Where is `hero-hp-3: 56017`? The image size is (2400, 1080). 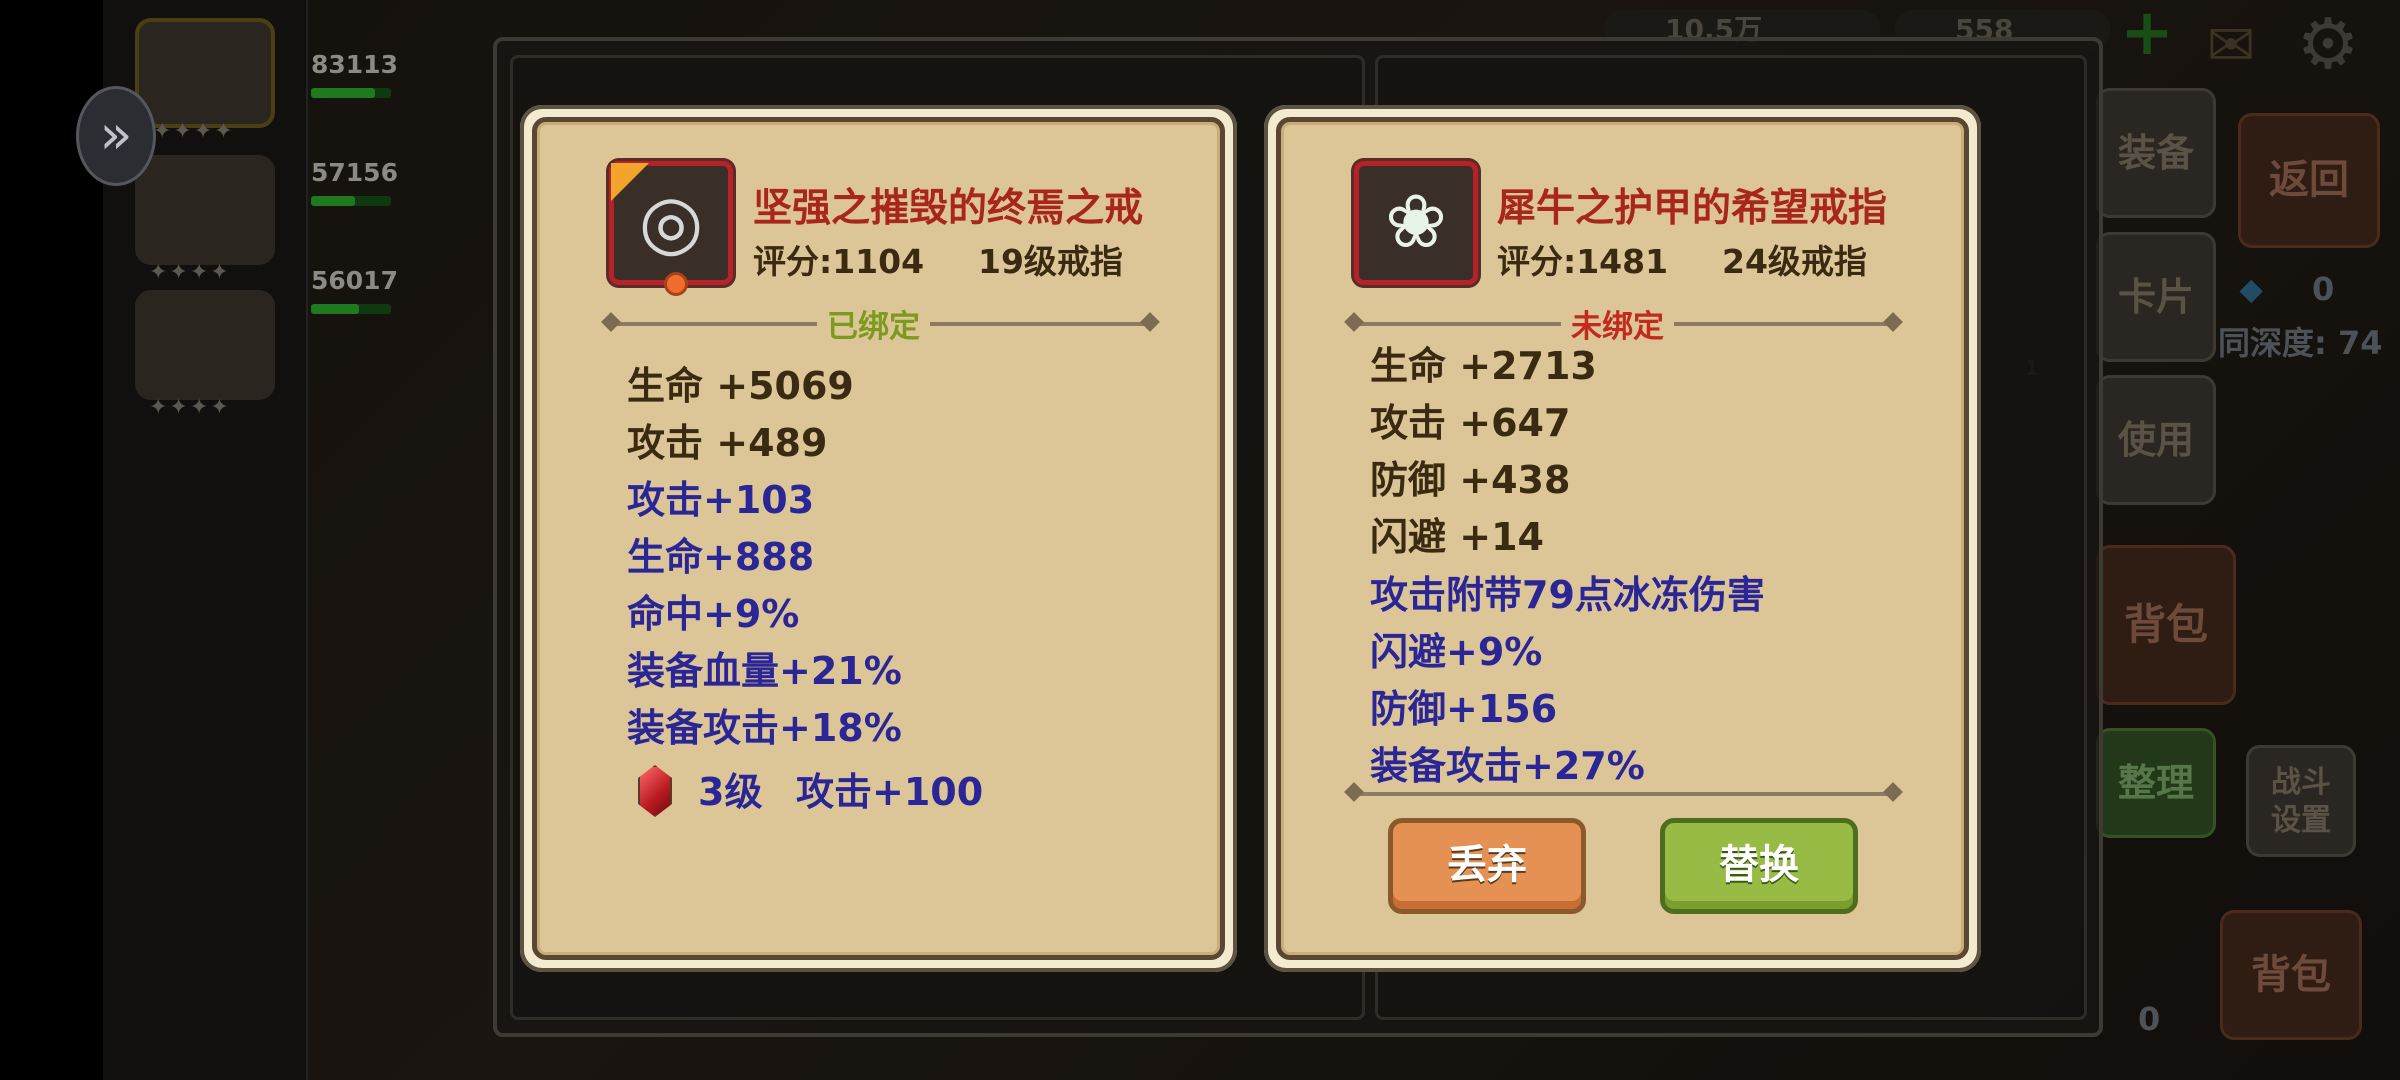 hero-hp-3: 56017 is located at coordinates (354, 280).